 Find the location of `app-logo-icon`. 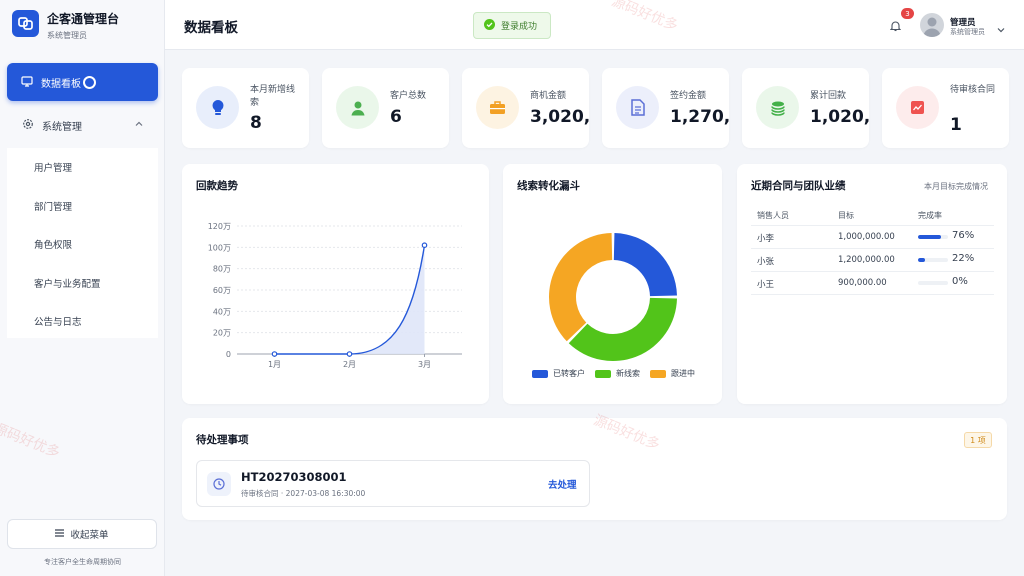

app-logo-icon is located at coordinates (25, 23).